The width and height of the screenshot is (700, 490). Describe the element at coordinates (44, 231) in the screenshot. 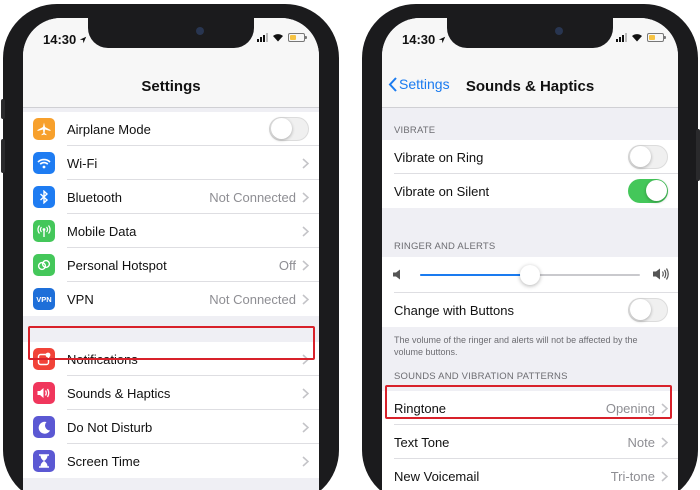

I see `antenna-icon` at that location.